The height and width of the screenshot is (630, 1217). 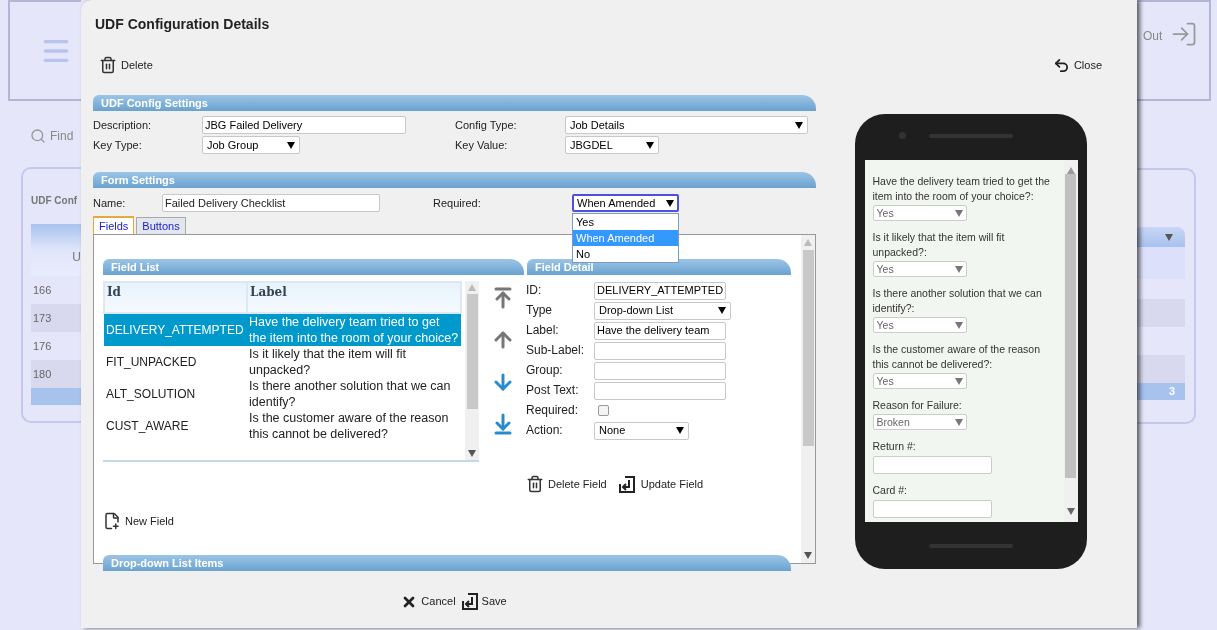 What do you see at coordinates (625, 254) in the screenshot?
I see `dropdown-option: No` at bounding box center [625, 254].